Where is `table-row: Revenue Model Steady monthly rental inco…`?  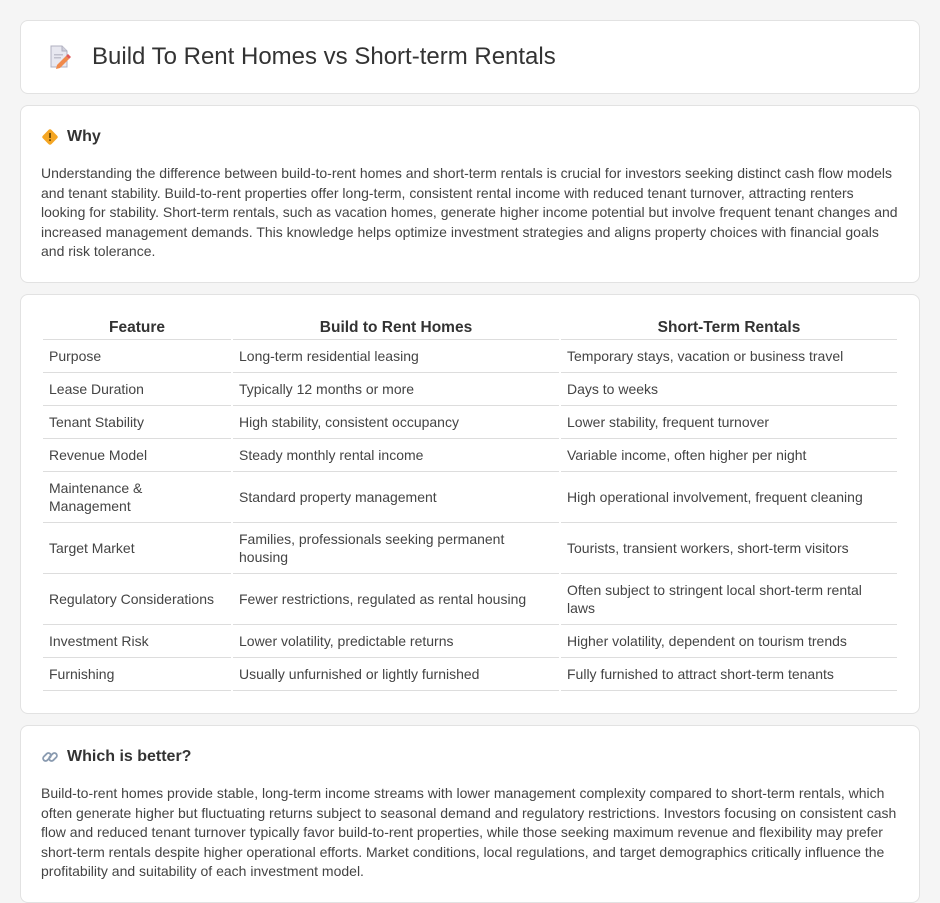
table-row: Revenue Model Steady monthly rental inco… is located at coordinates (470, 455).